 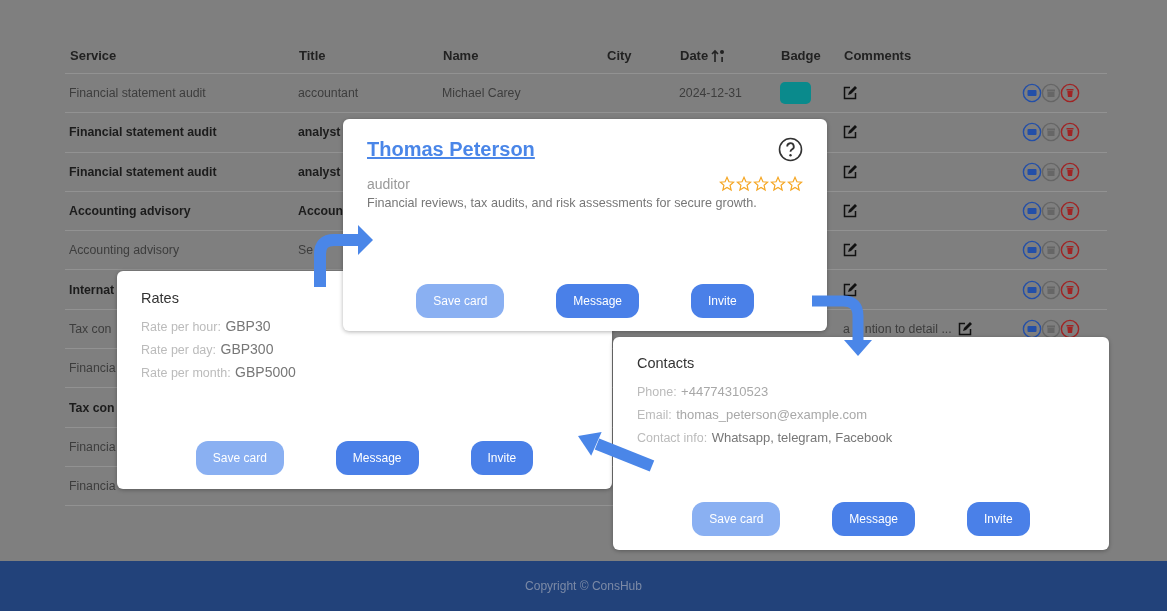 I want to click on mail-icon, so click(x=1032, y=328).